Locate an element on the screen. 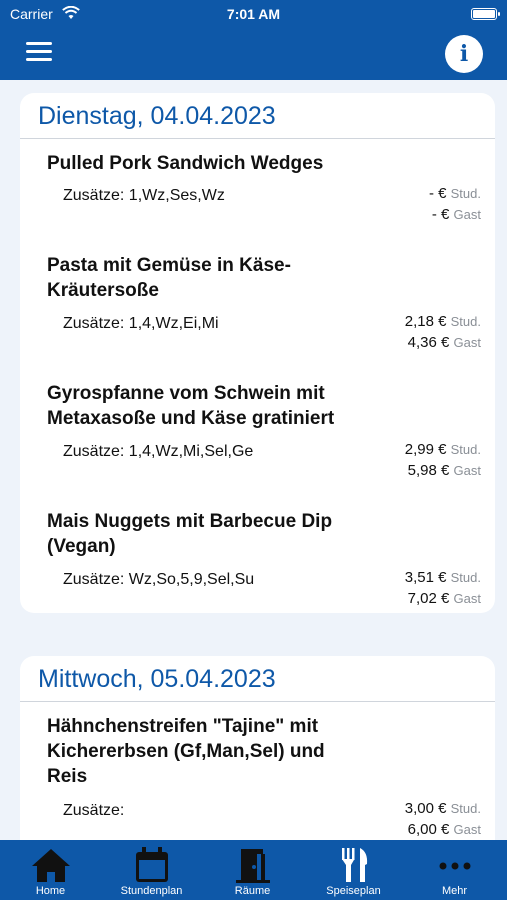 This screenshot has width=507, height=900. tab-speiseplan: Speiseplan is located at coordinates (353, 870).